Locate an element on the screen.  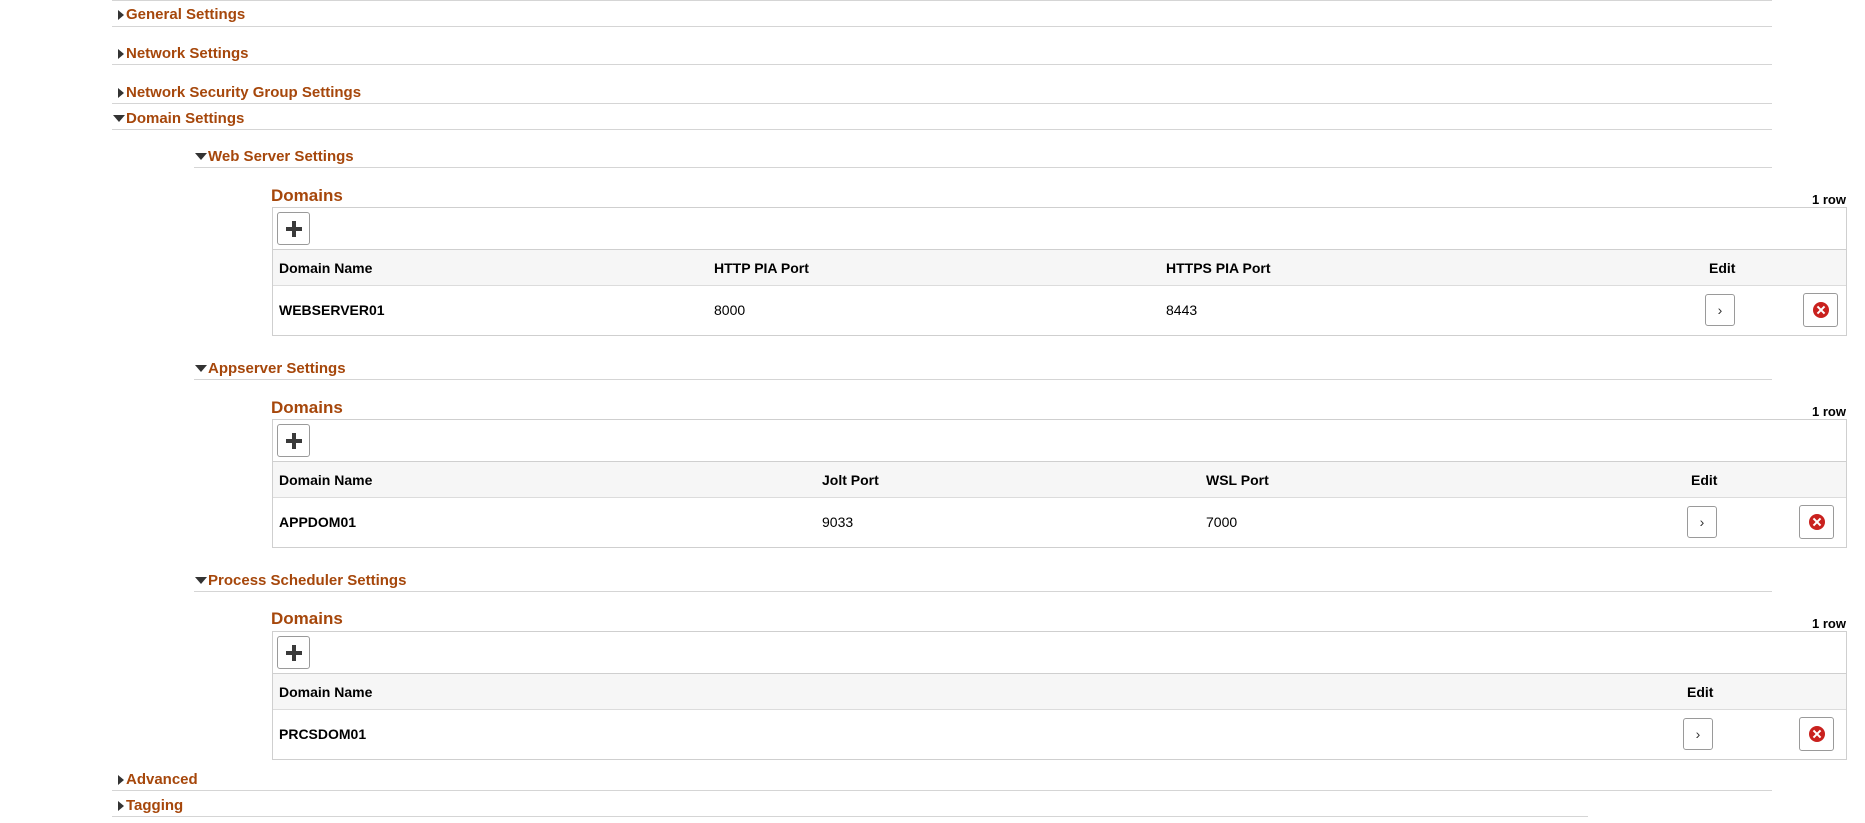
column-header: WSL Port is located at coordinates (1237, 480).